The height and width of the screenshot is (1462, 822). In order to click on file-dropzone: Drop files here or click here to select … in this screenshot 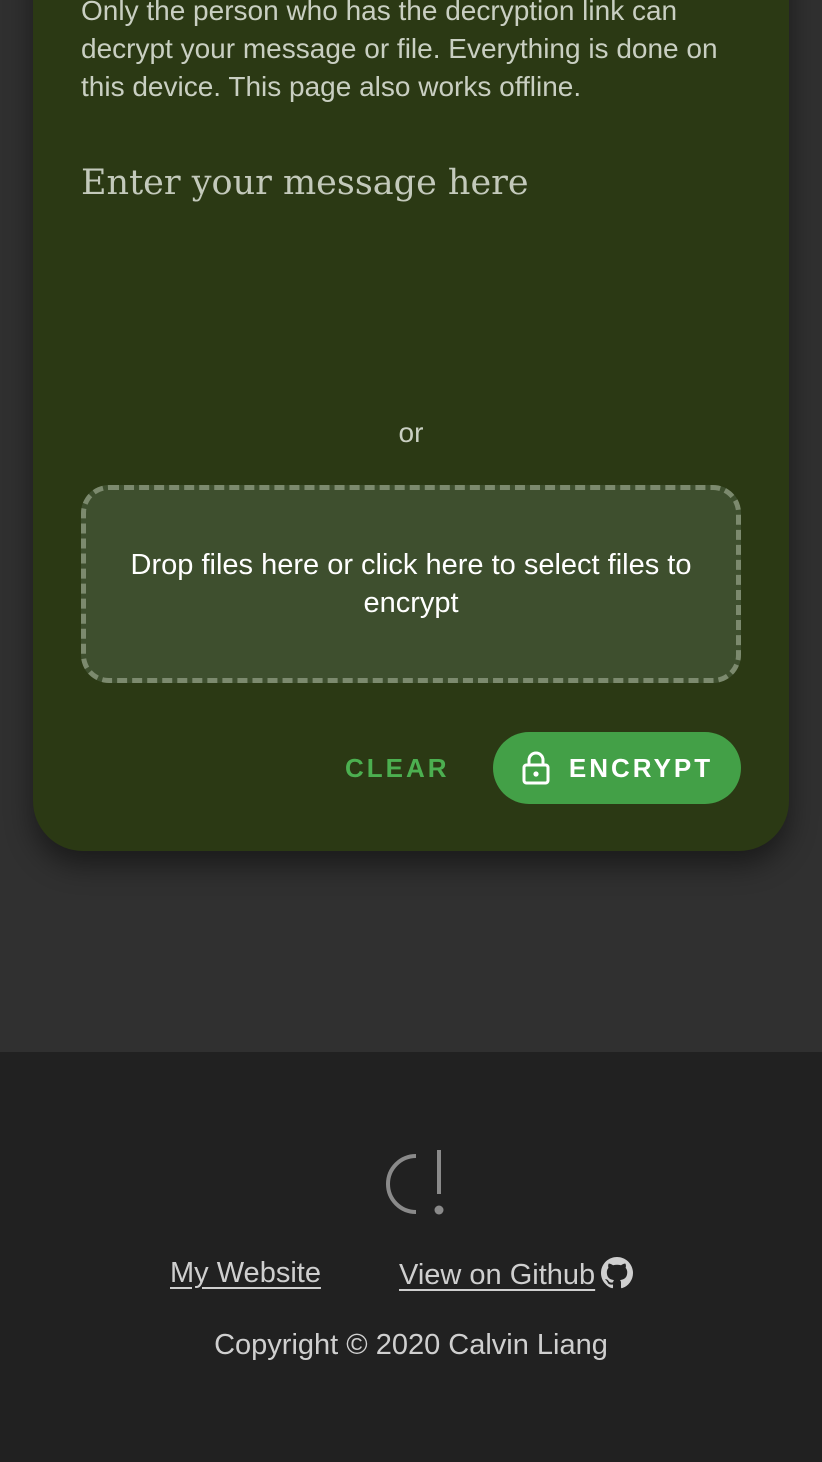, I will do `click(411, 584)`.